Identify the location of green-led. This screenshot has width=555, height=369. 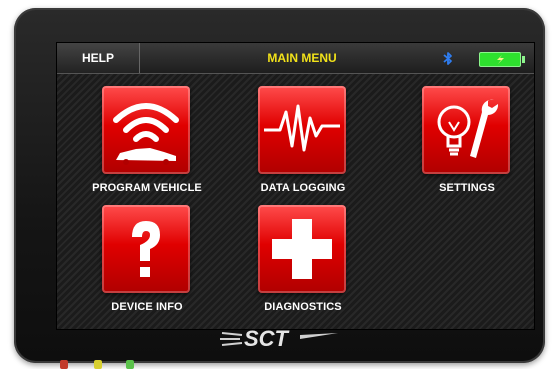
(130, 364).